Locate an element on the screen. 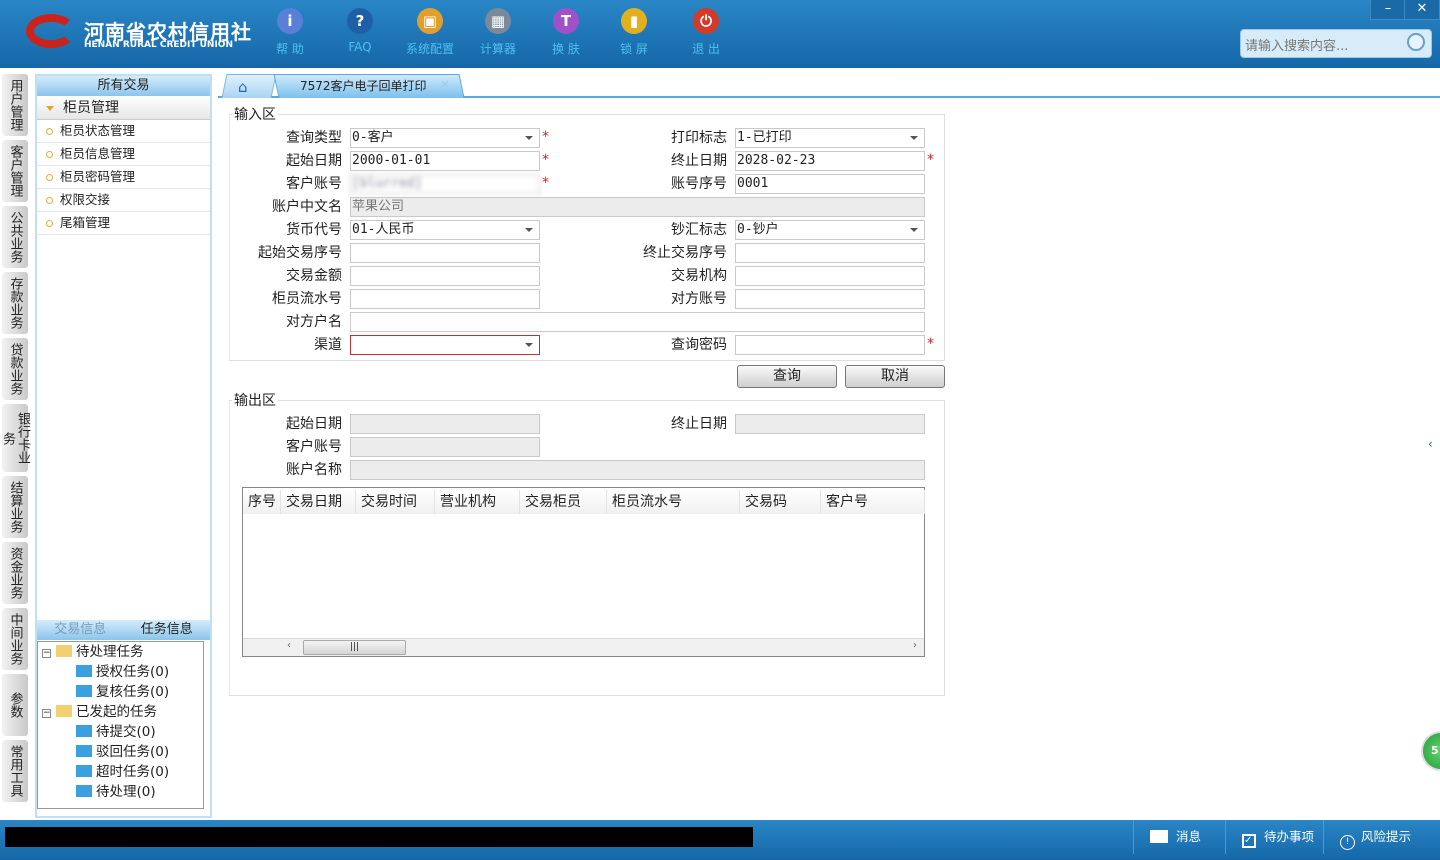  password-label: 查询密码 is located at coordinates (699, 345).